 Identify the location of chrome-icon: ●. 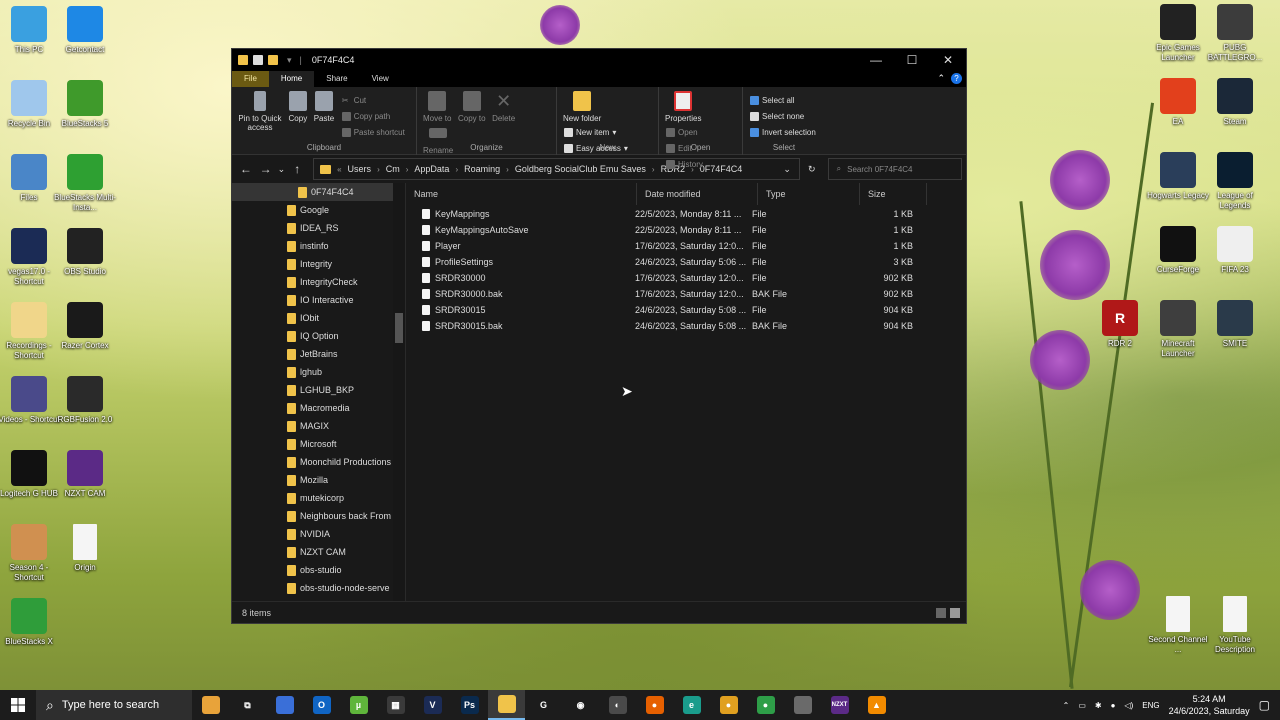
(765, 705).